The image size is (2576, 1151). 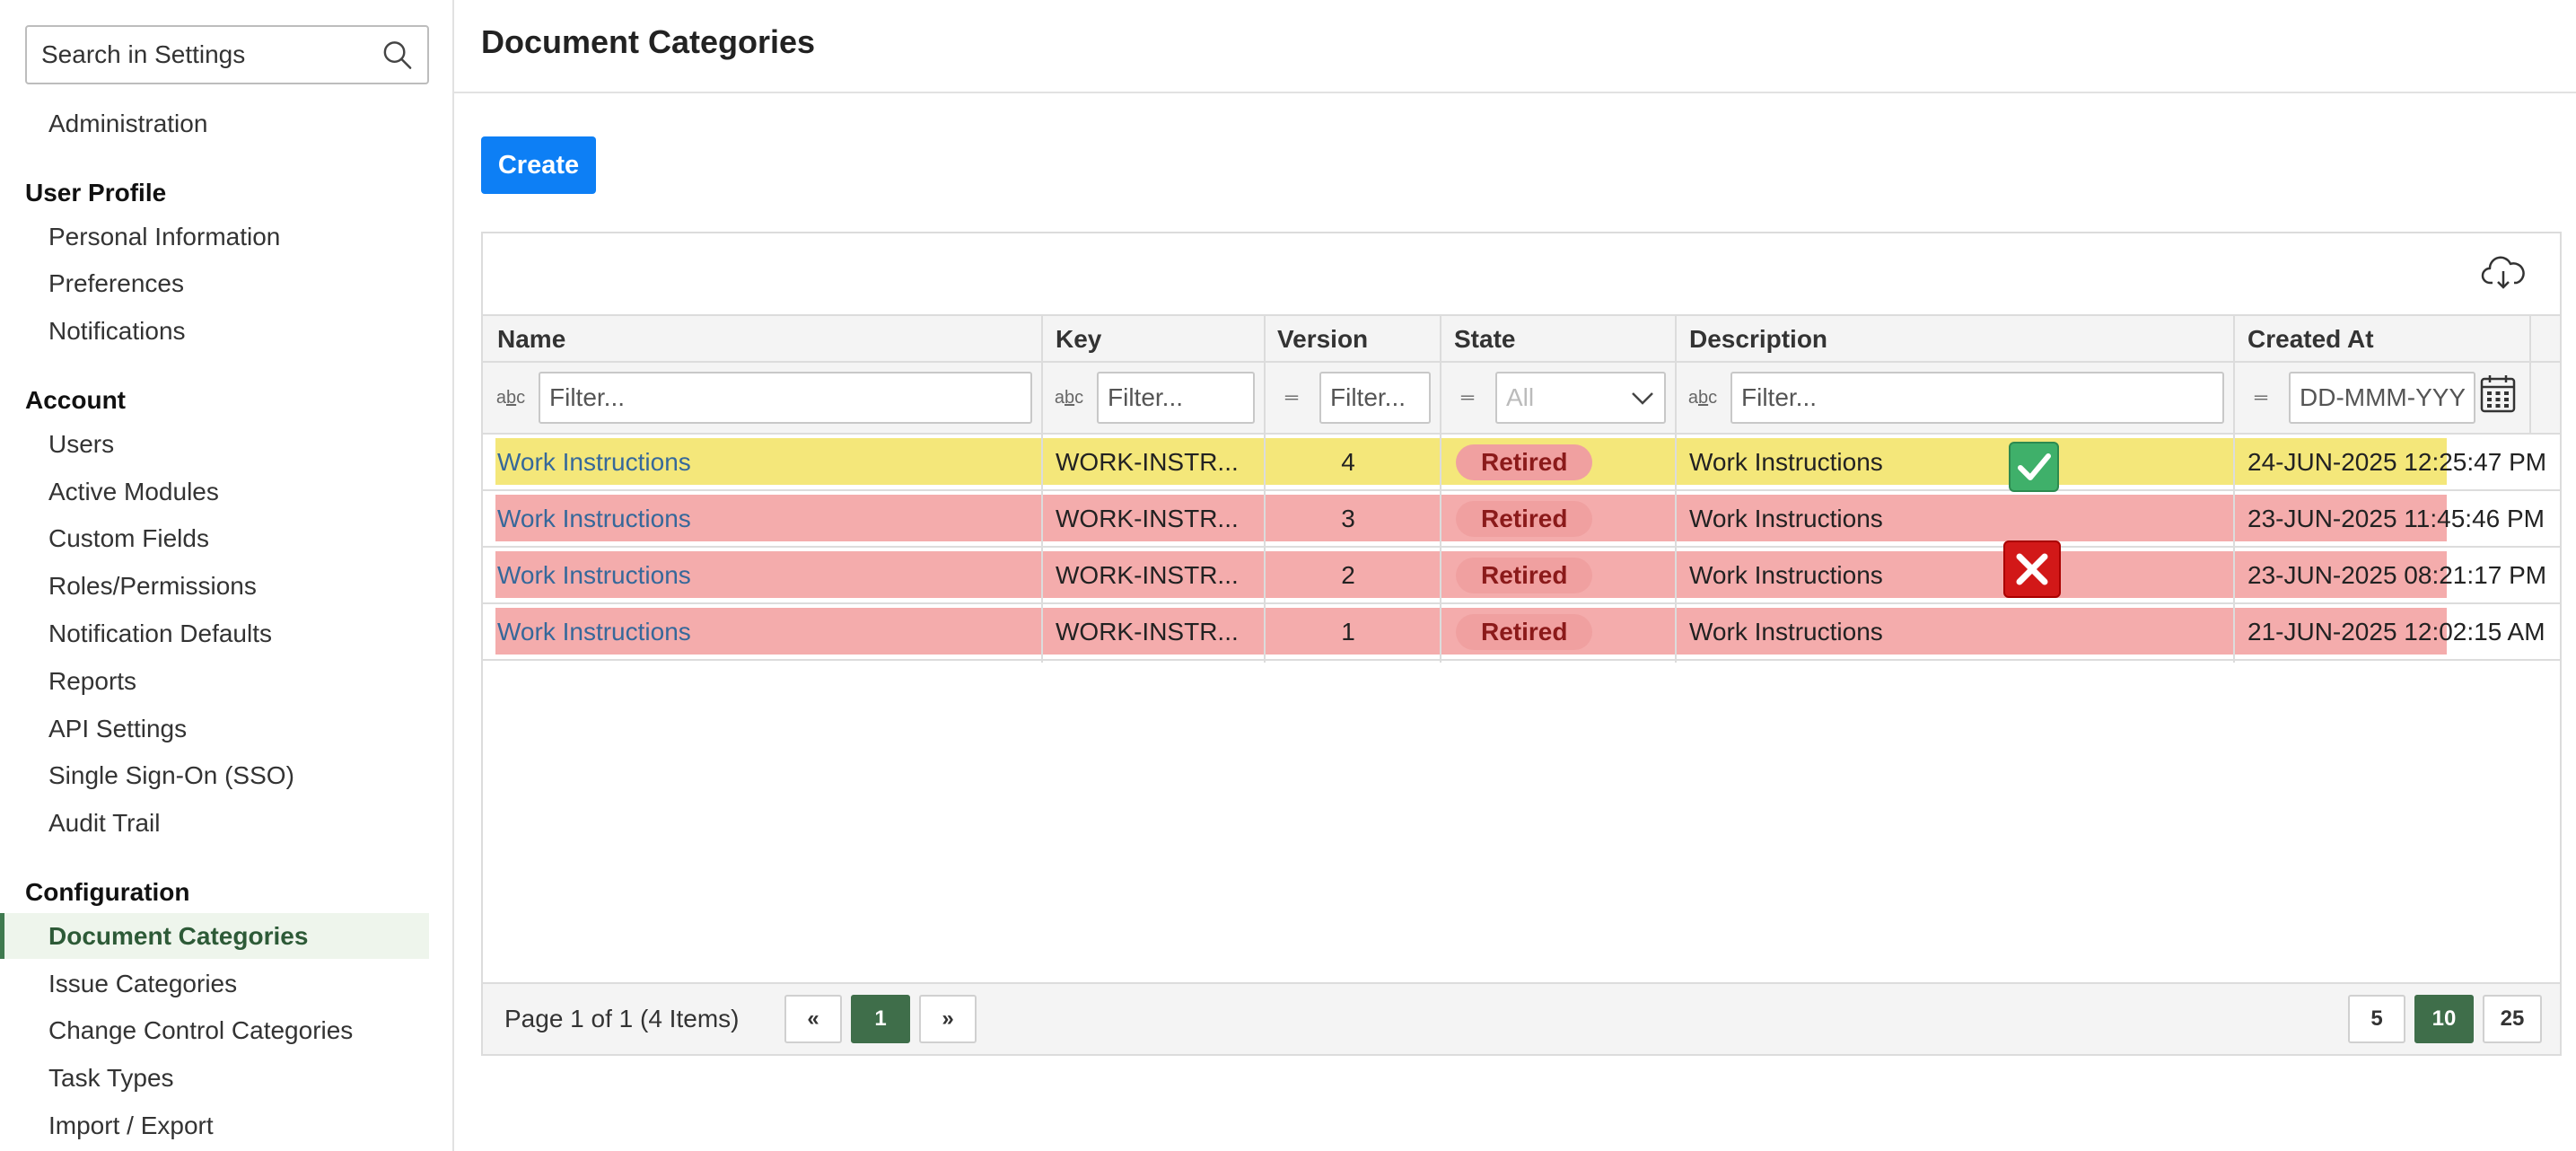 I want to click on description-filter-input, so click(x=1977, y=398).